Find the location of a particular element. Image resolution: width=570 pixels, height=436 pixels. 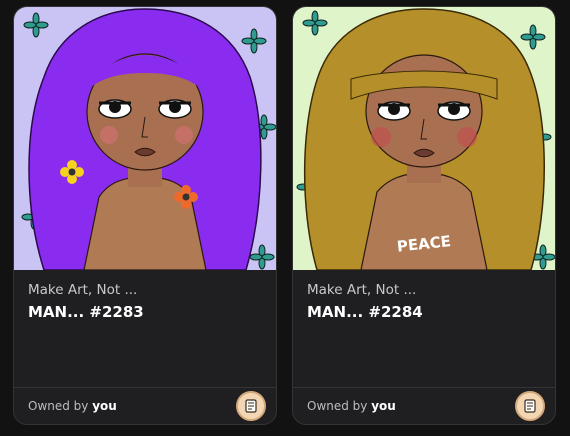

token-name: MAN... #2283 is located at coordinates (86, 312).